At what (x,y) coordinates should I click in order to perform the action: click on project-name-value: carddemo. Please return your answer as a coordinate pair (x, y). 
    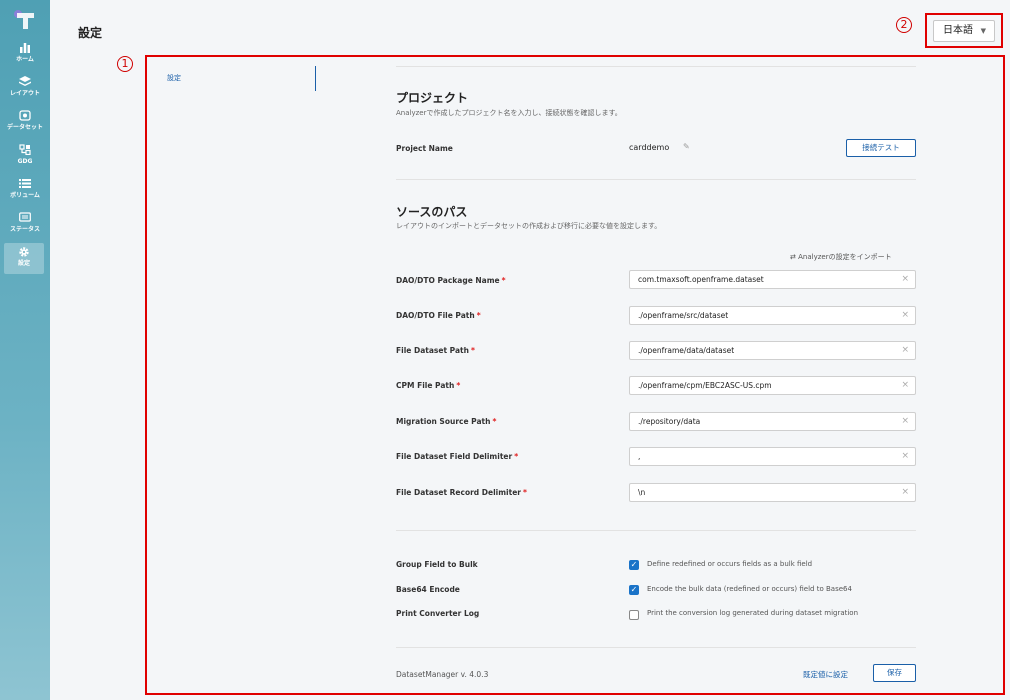
    Looking at the image, I should click on (649, 147).